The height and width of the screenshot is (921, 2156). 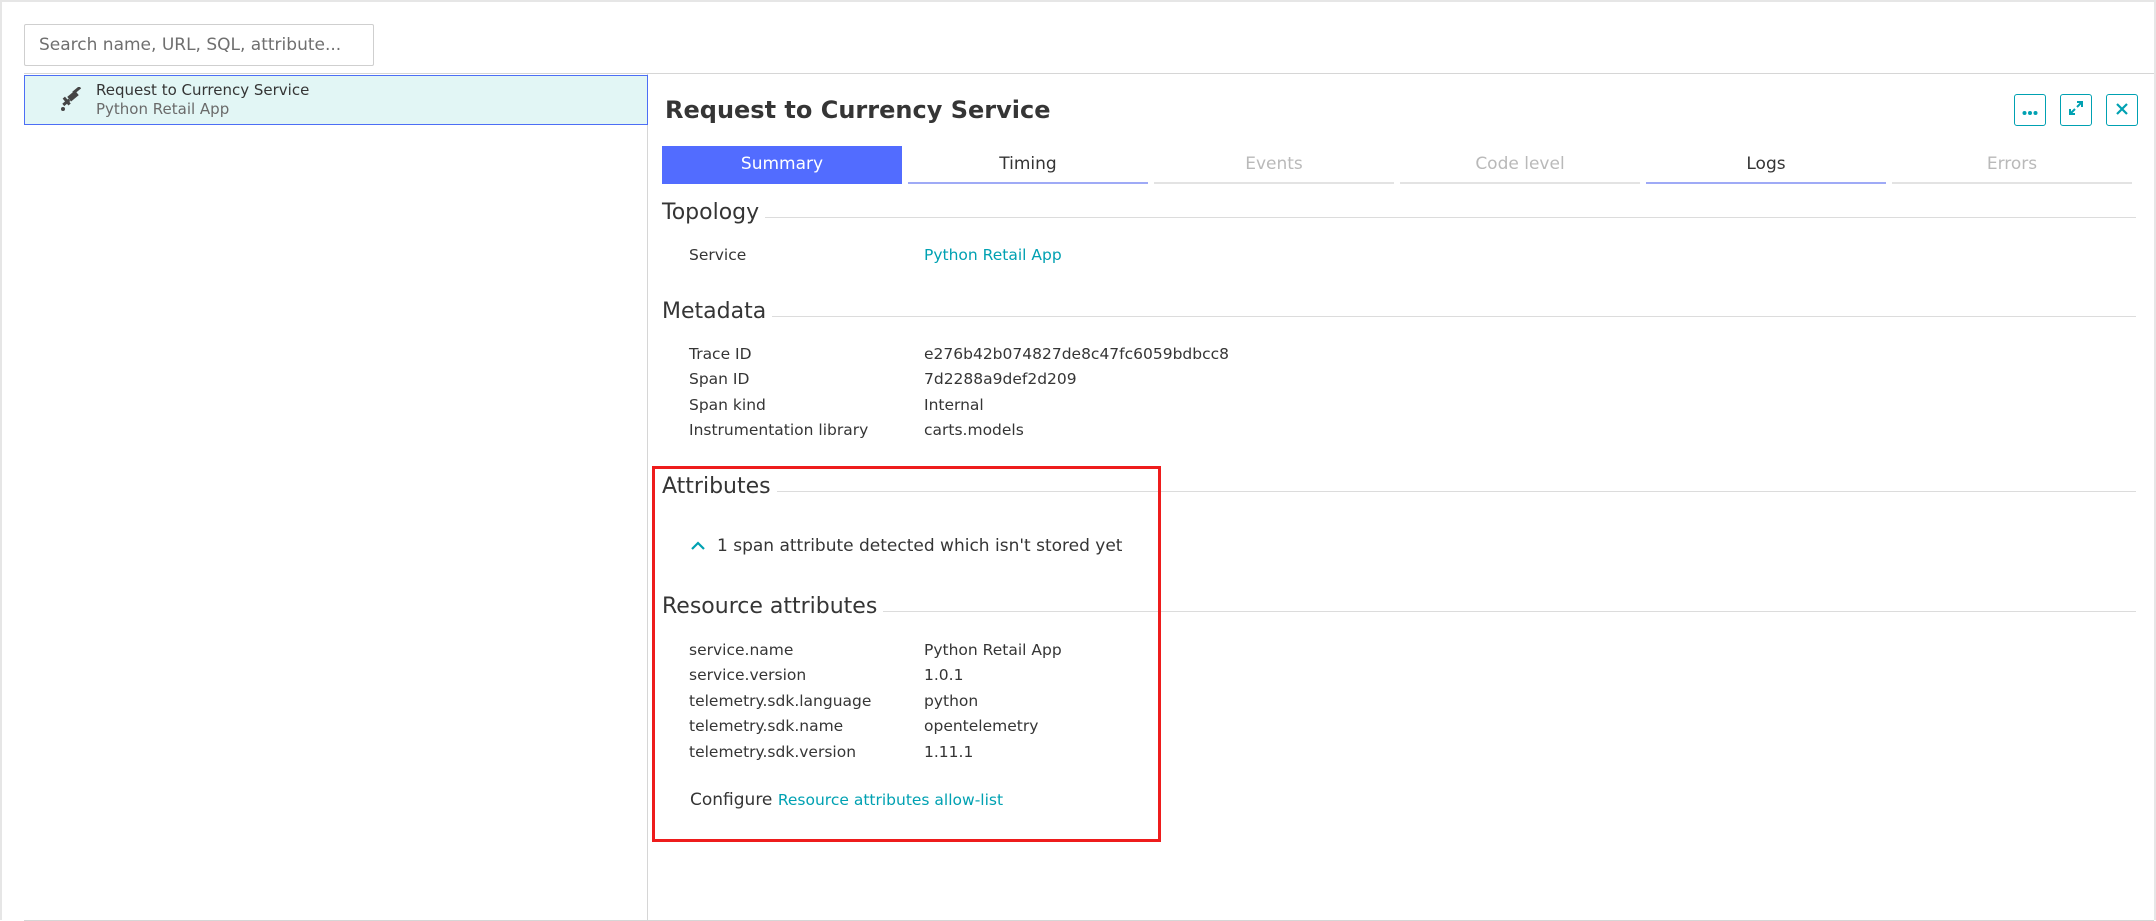 What do you see at coordinates (1399, 486) in the screenshot?
I see `attributes-section-header: Attributes` at bounding box center [1399, 486].